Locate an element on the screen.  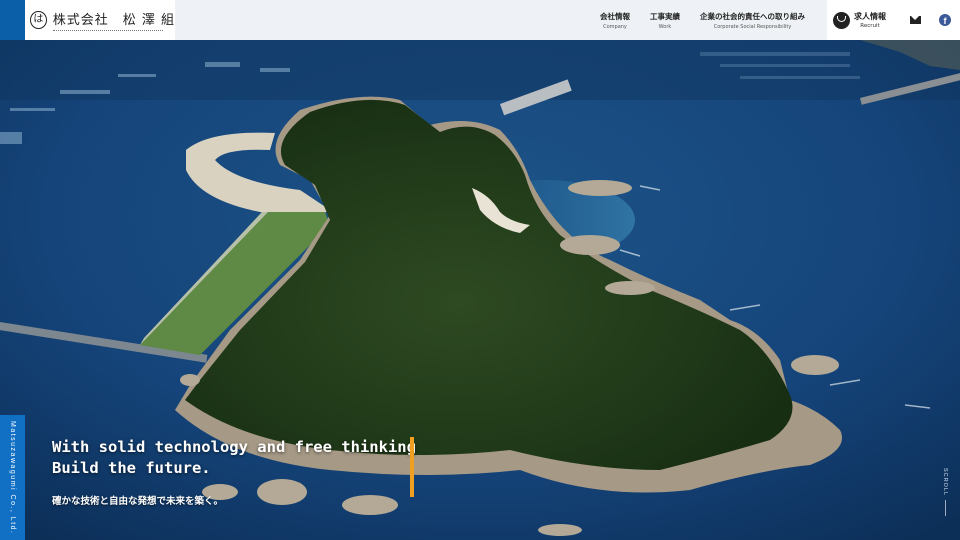
recruit-button: 求人情報 Recruit is located at coordinates (863, 20).